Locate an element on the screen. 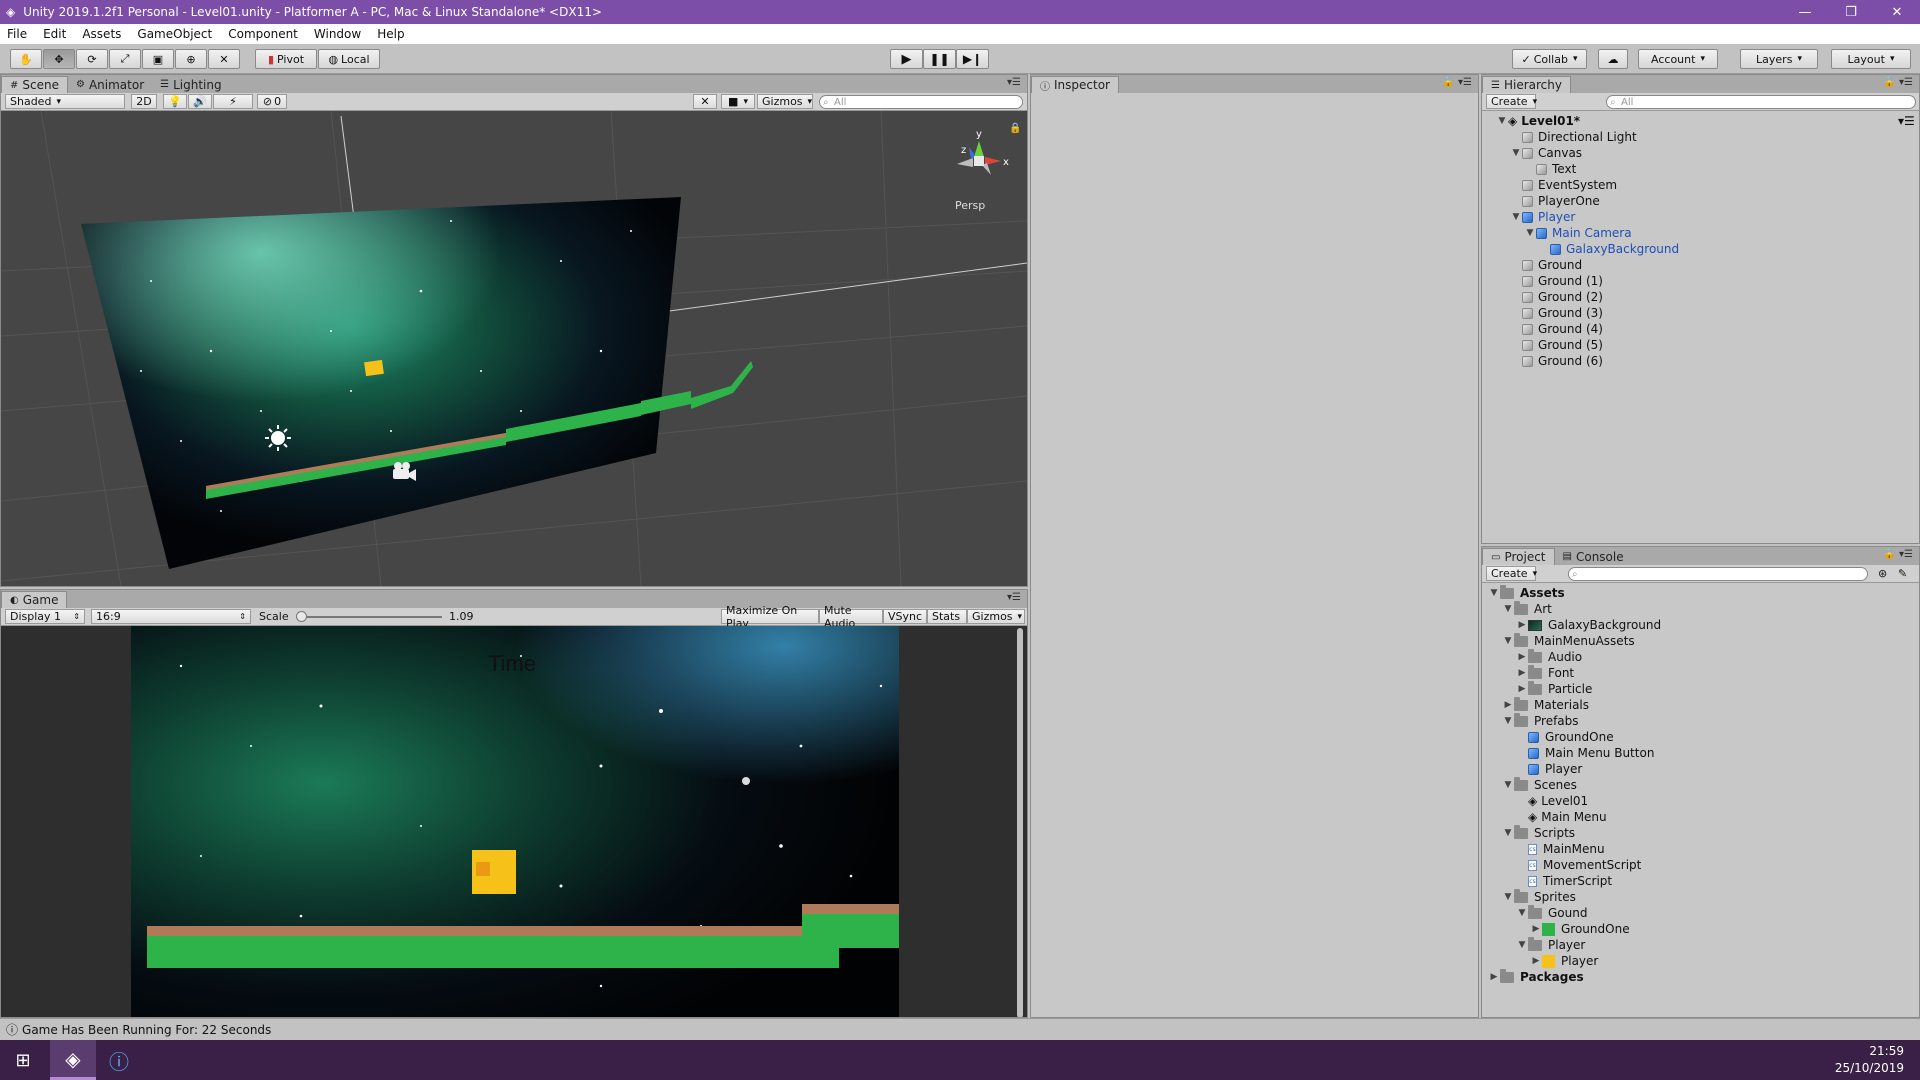 Image resolution: width=1920 pixels, height=1080 pixels. menu-help: Help is located at coordinates (391, 34).